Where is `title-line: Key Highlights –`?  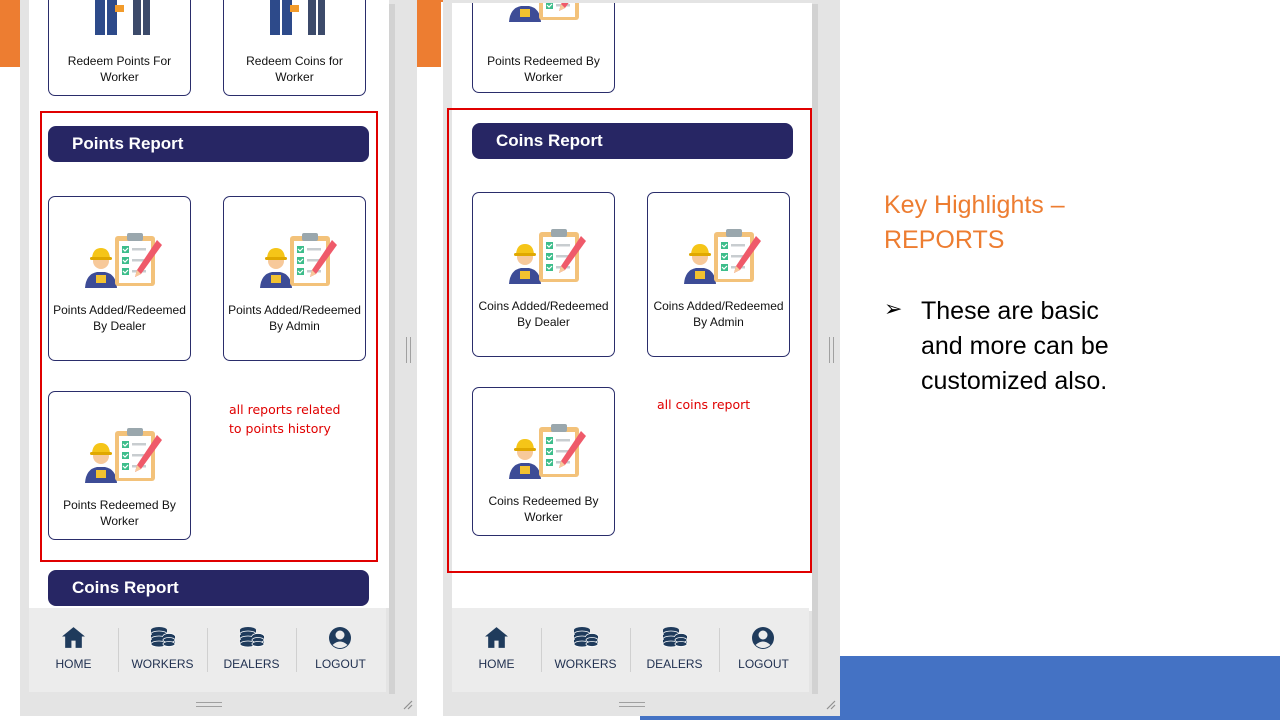 title-line: Key Highlights – is located at coordinates (974, 205).